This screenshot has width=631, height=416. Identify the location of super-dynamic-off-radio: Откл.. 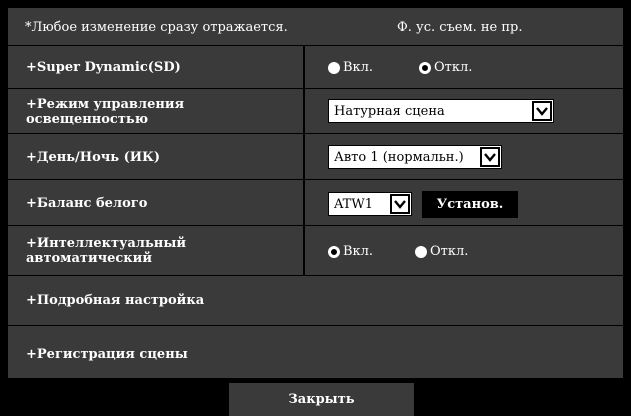
(445, 67).